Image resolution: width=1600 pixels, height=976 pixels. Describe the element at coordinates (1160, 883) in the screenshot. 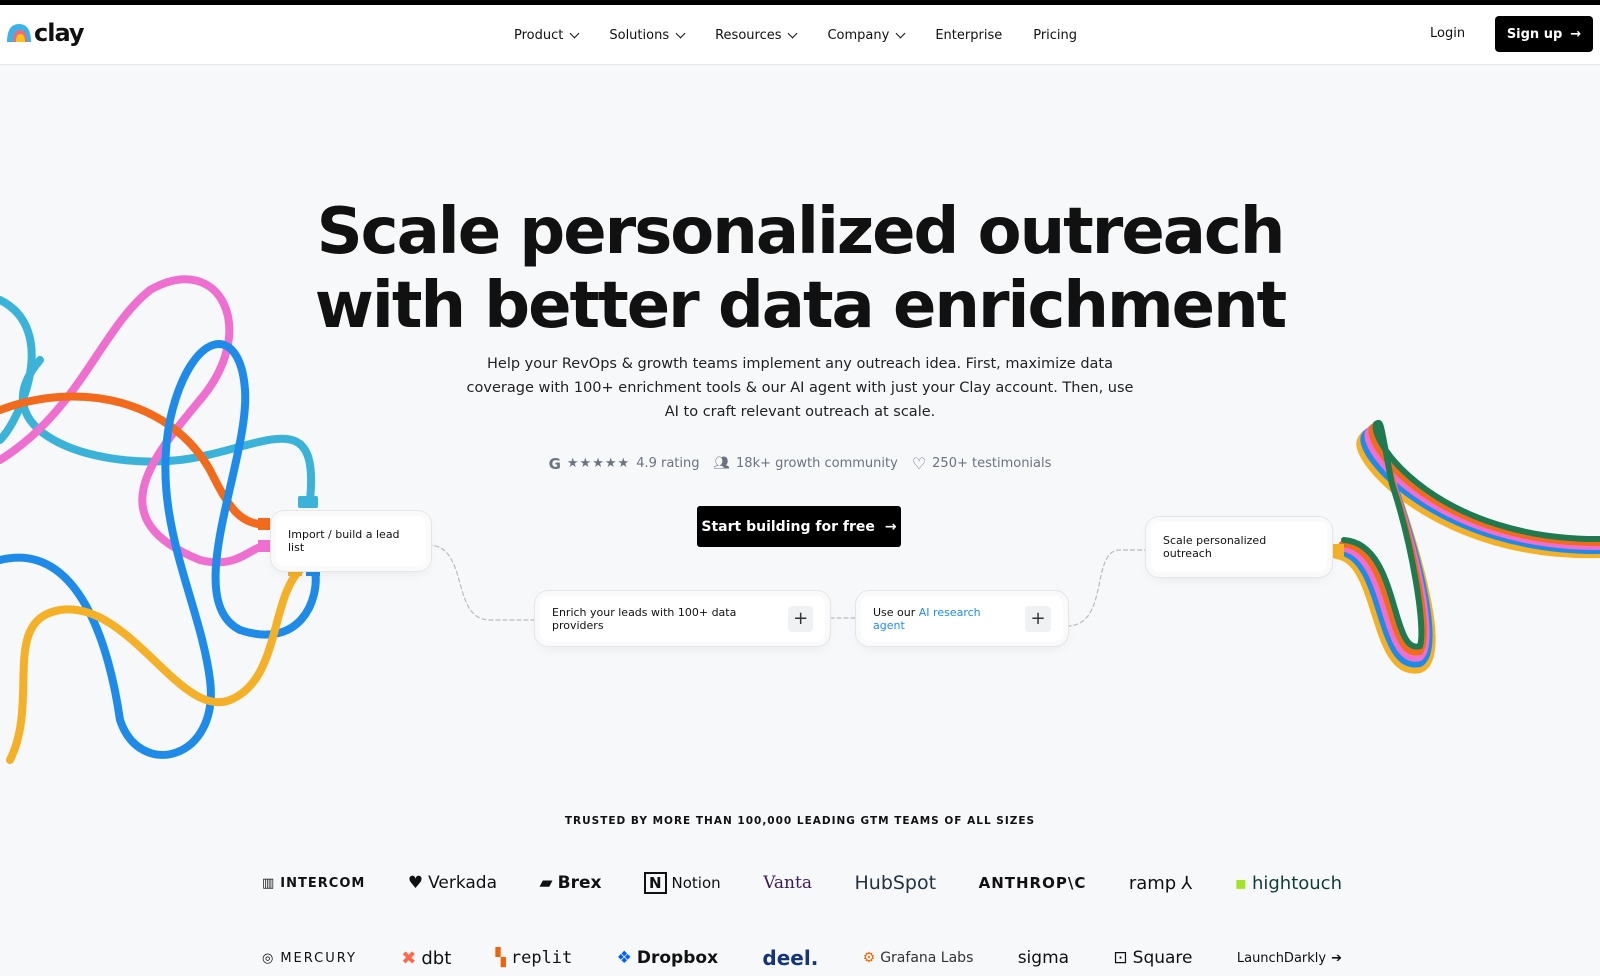

I see `ramp-logo: ramp ⅄` at that location.